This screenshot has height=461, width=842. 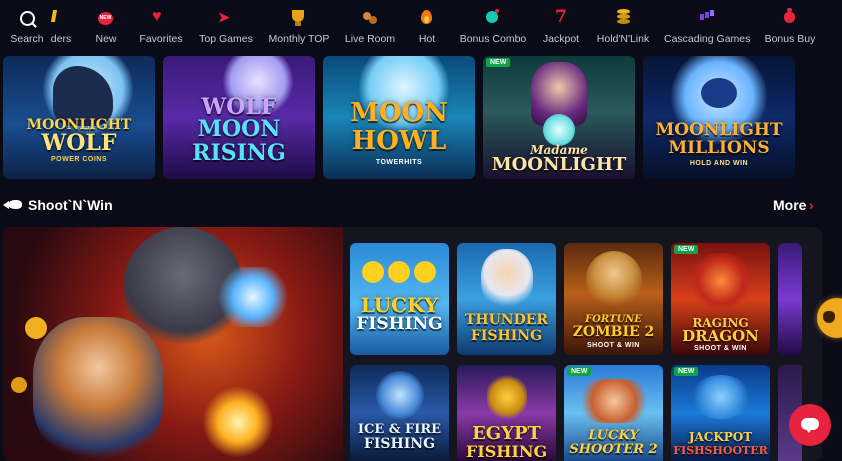 I want to click on nav-item-favorites: ♥ Favorites, so click(x=161, y=29).